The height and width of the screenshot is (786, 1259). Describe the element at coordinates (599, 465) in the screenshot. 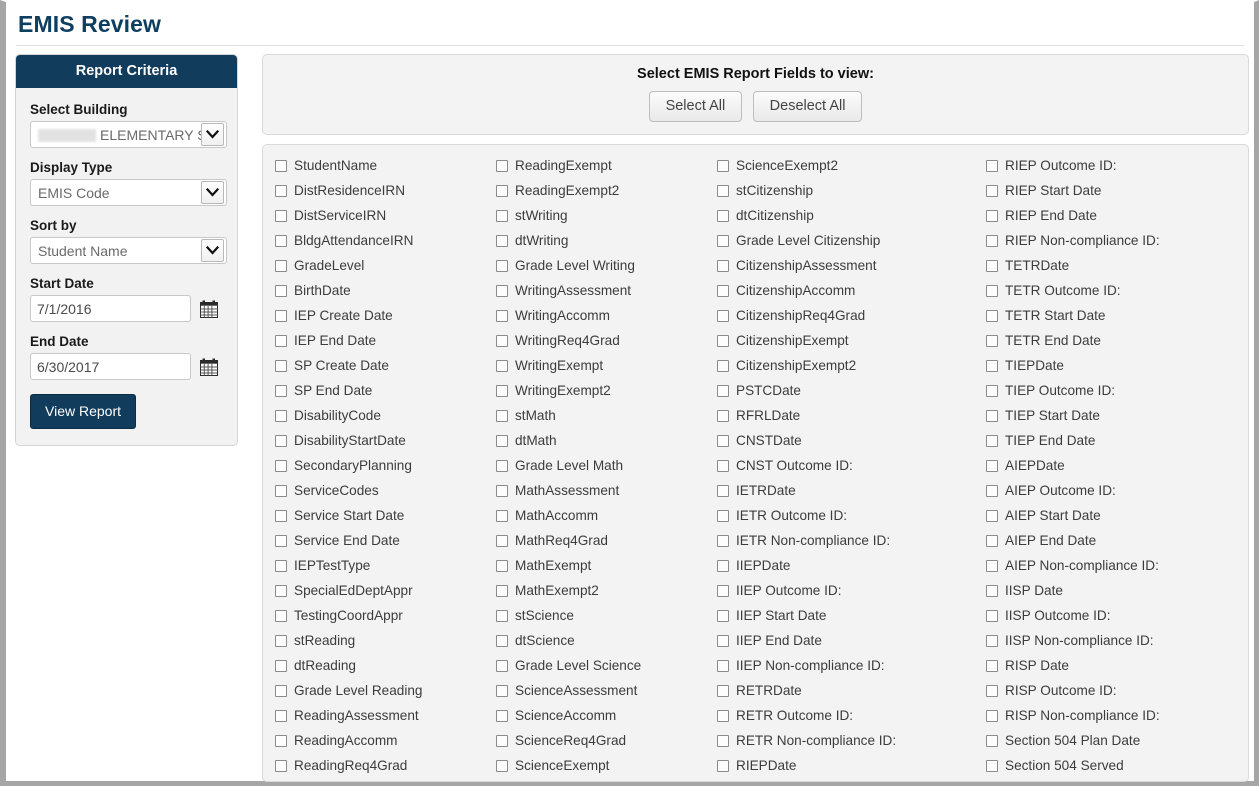

I see `field-checkbox-item: Grade Level Math` at that location.